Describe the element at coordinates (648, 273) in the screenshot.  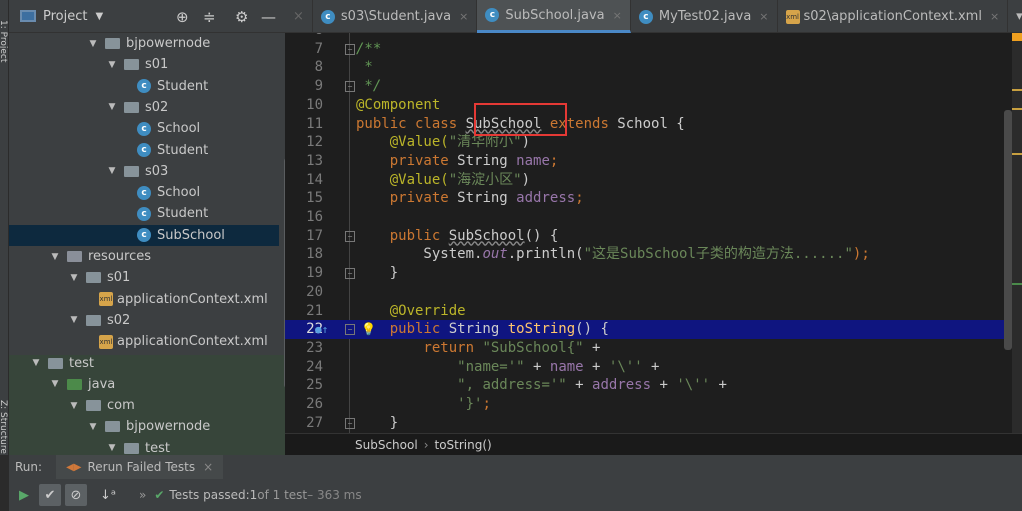
I see `code-line: 19 − }` at that location.